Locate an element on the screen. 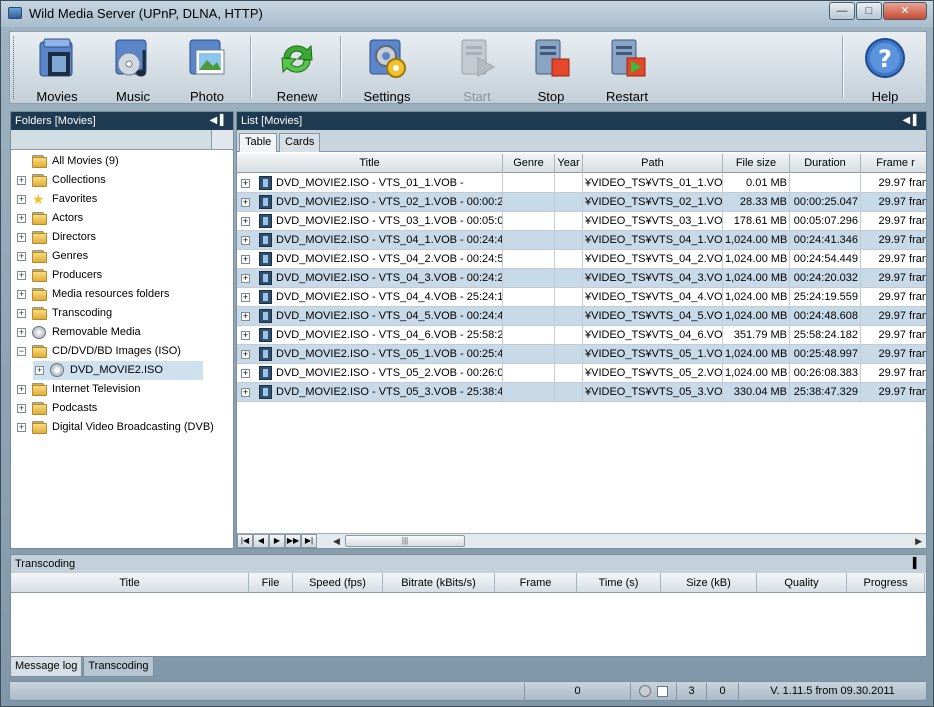 The image size is (934, 707). tab-message-log: Message log is located at coordinates (46, 667).